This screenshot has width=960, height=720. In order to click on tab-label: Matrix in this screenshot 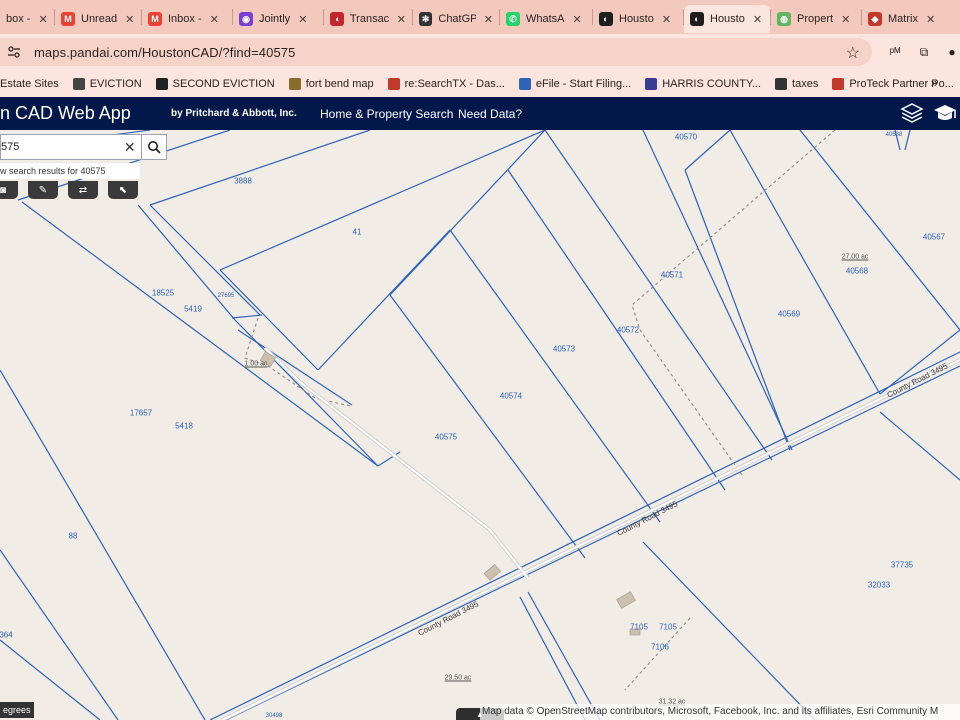, I will do `click(903, 19)`.